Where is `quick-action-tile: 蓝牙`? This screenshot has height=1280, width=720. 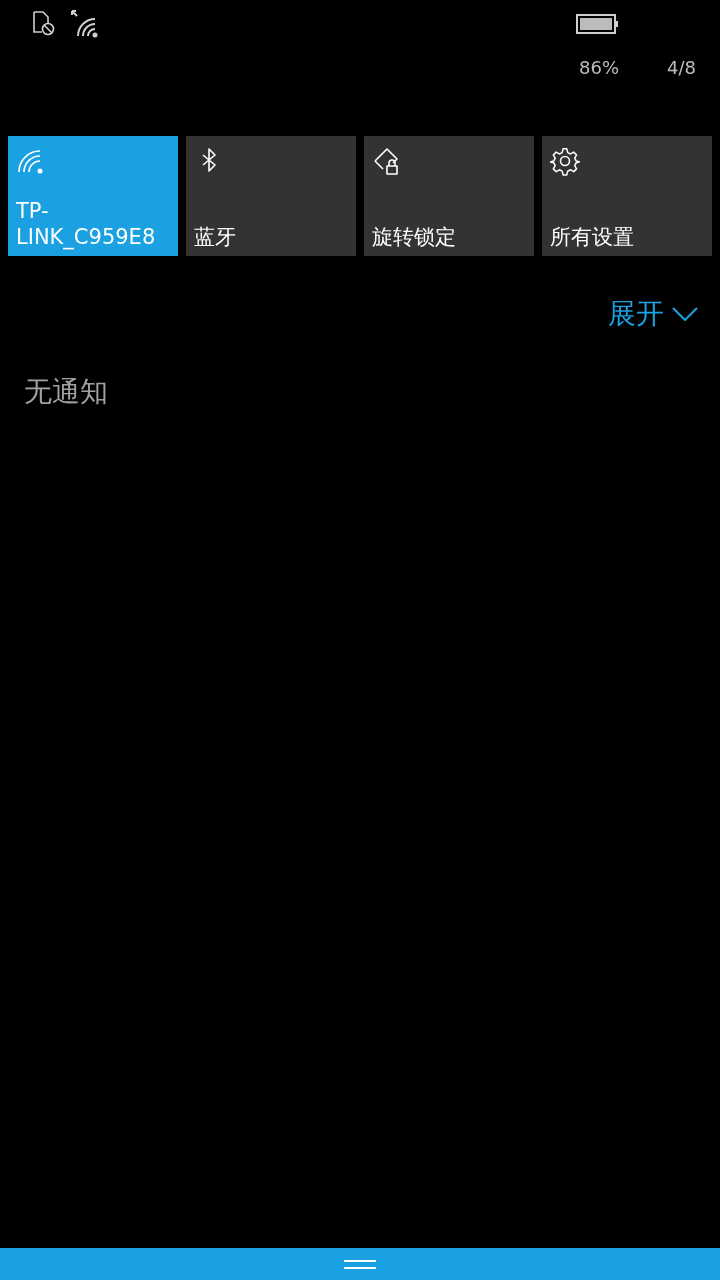
quick-action-tile: 蓝牙 is located at coordinates (271, 196).